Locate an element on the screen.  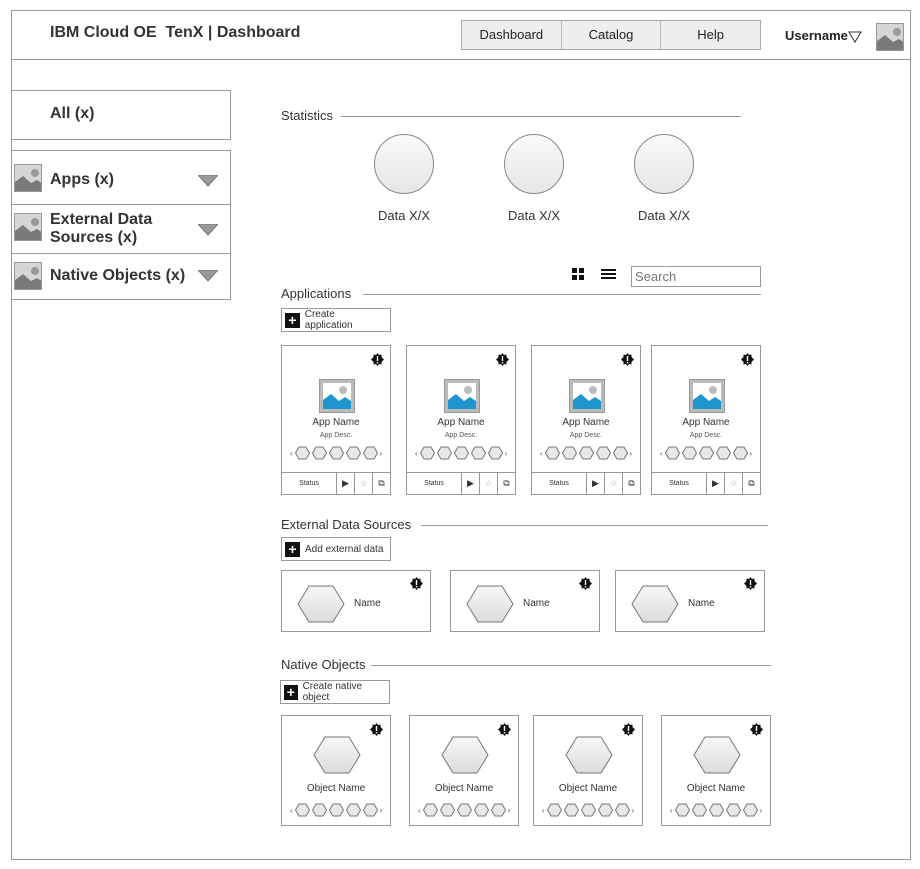
nav-help: Help is located at coordinates (710, 35).